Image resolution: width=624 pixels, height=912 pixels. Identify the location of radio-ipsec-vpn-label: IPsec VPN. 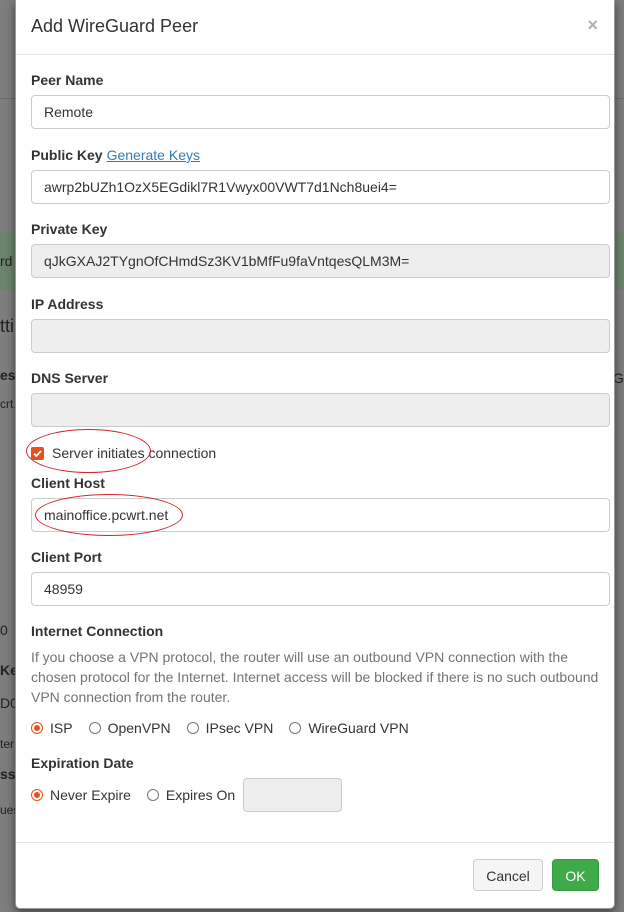
(240, 728).